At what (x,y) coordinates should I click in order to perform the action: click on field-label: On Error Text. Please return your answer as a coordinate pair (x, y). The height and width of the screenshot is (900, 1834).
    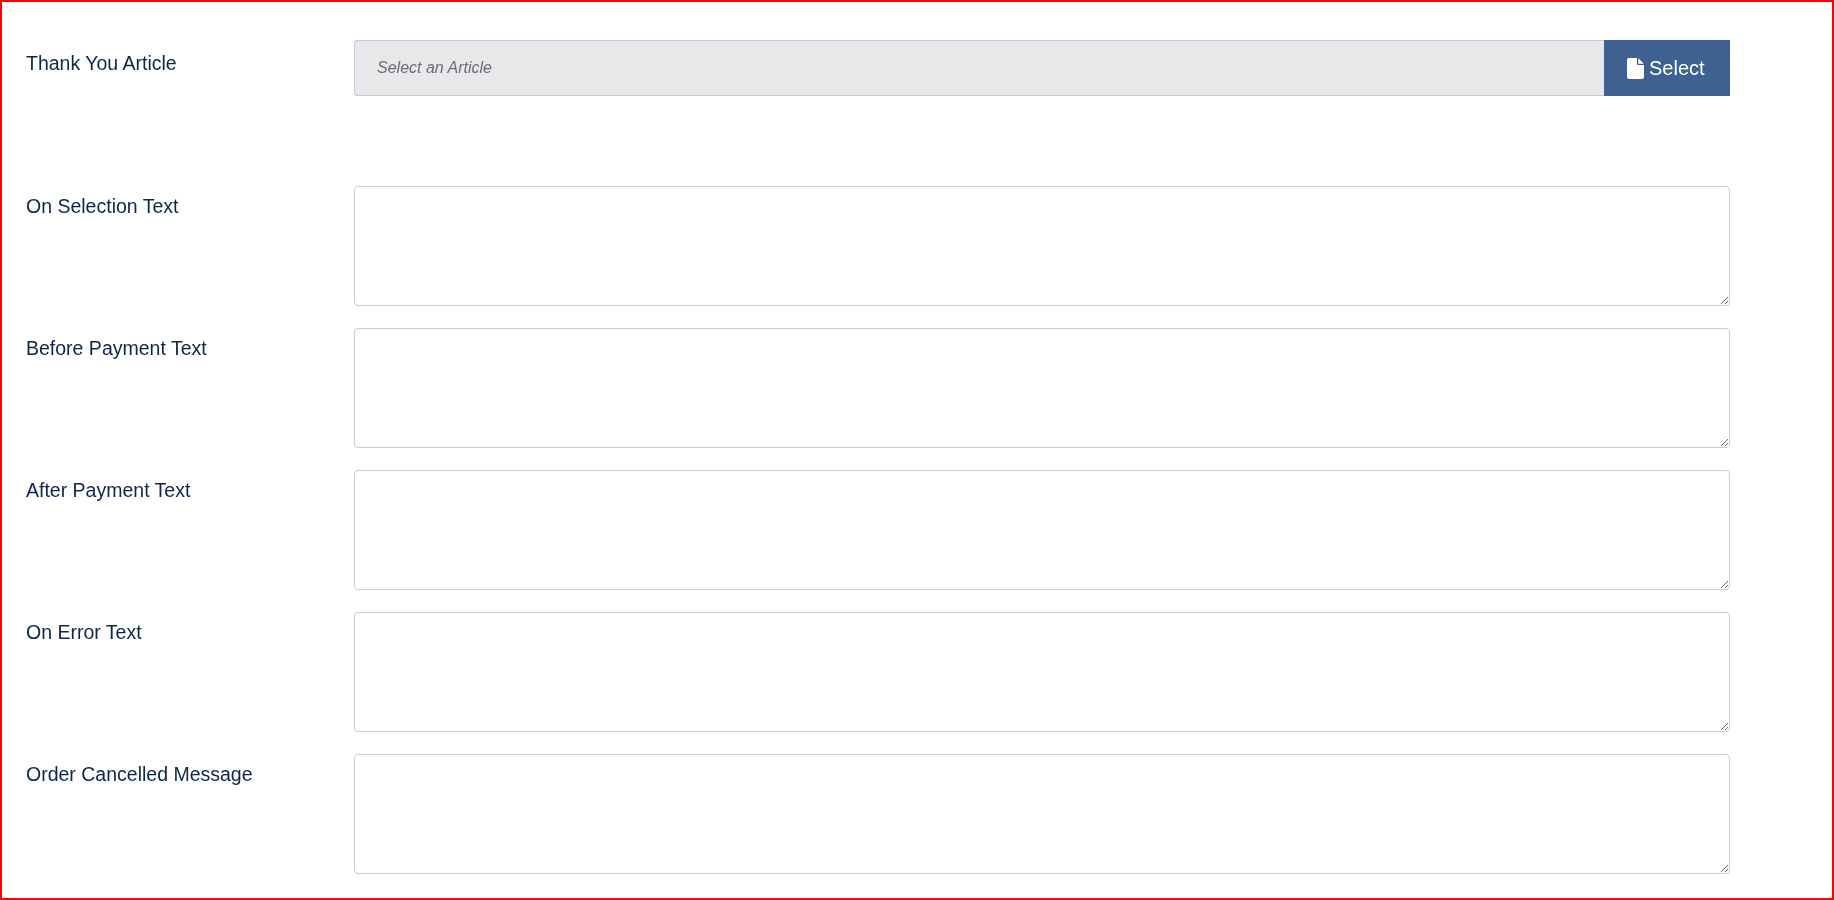
    Looking at the image, I should click on (84, 632).